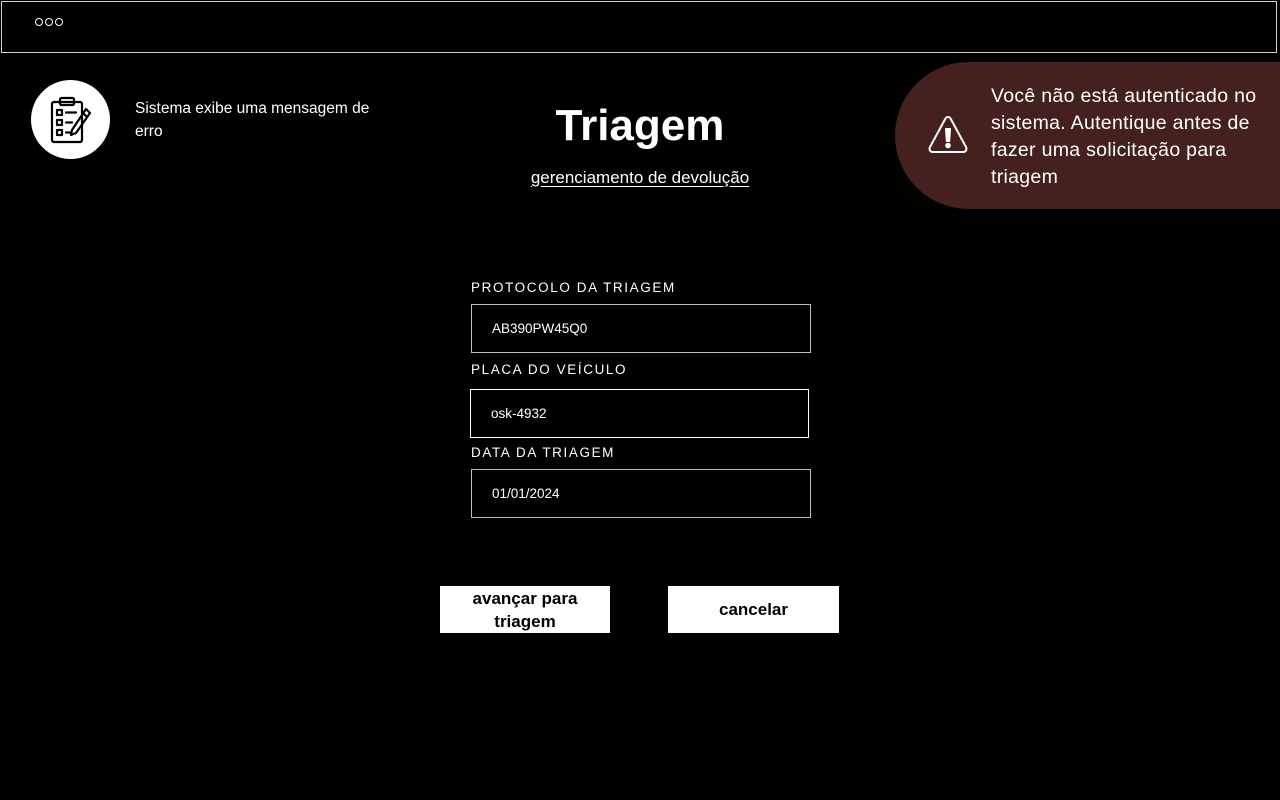 Image resolution: width=1280 pixels, height=800 pixels. Describe the element at coordinates (549, 369) in the screenshot. I see `plate-label: PLACA DO VEÍCULO` at that location.